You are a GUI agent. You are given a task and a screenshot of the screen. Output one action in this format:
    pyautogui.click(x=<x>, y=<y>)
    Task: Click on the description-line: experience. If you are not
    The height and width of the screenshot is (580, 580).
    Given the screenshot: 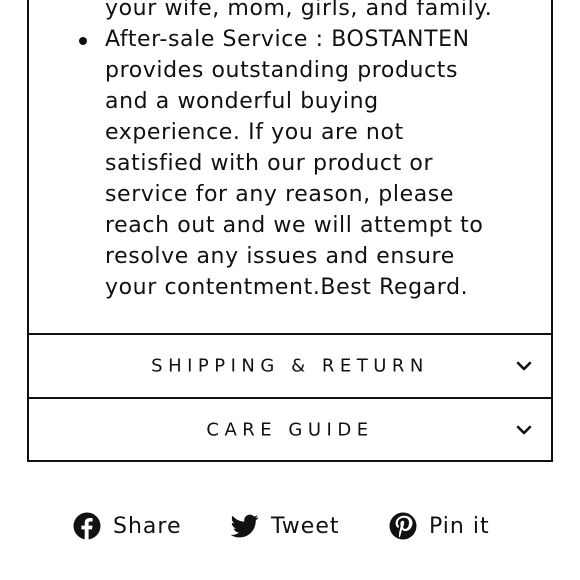 What is the action you would take?
    pyautogui.click(x=254, y=132)
    